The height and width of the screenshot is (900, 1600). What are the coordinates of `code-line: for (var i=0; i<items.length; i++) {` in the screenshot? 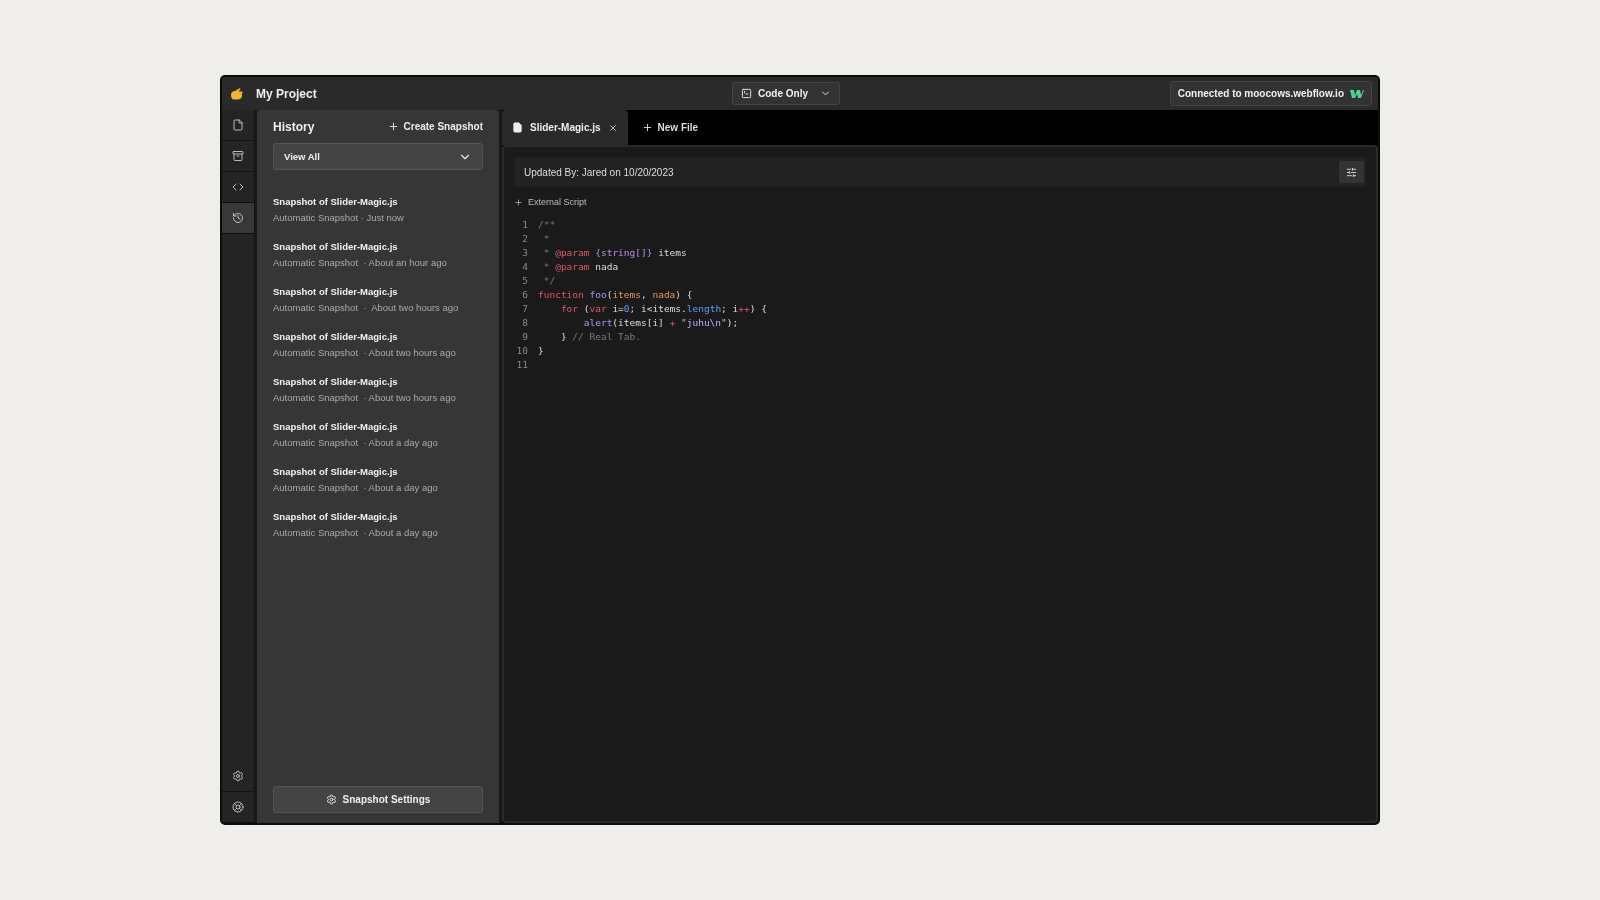 It's located at (663, 308).